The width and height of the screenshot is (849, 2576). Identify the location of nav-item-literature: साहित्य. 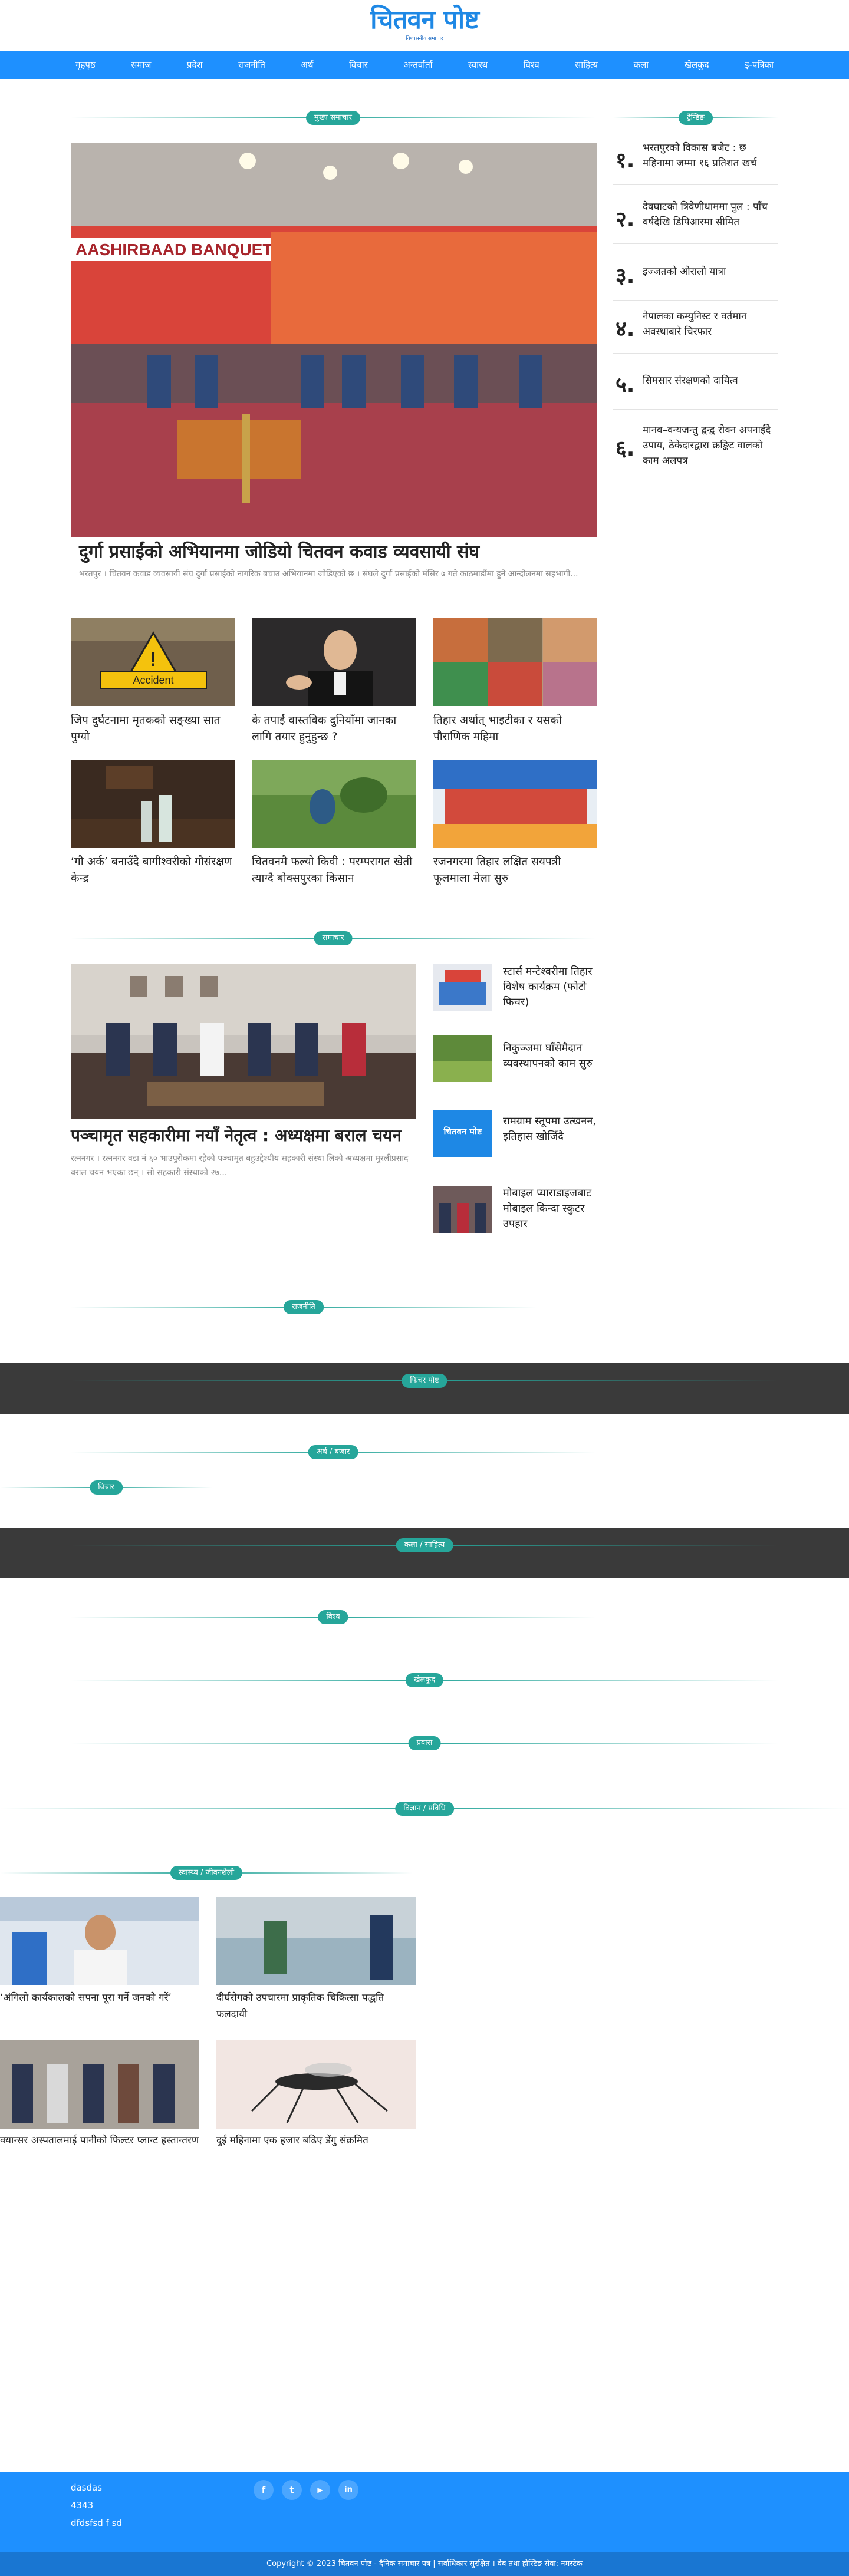
(586, 65).